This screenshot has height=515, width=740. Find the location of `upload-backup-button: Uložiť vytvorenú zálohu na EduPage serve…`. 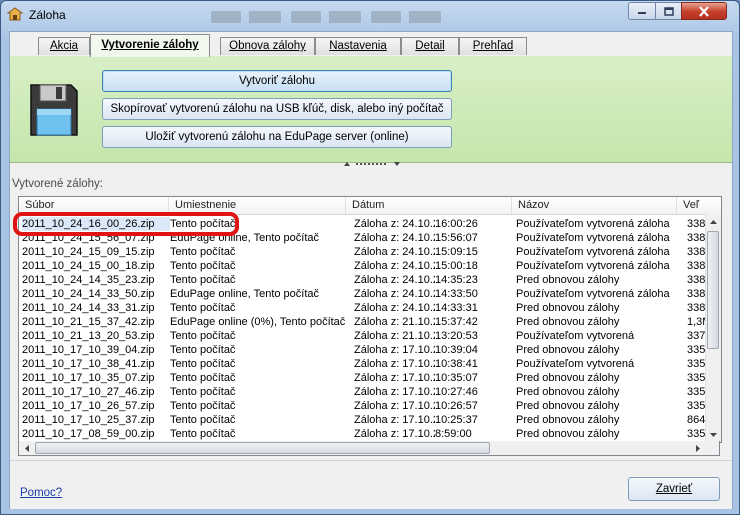

upload-backup-button: Uložiť vytvorenú zálohu na EduPage serve… is located at coordinates (277, 137).